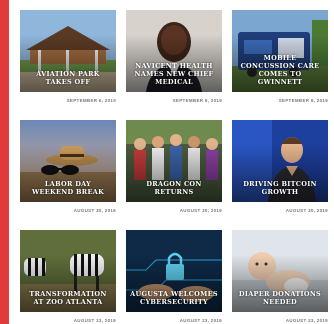  I want to click on article-title: Labor Day Weekend Break, so click(68, 188).